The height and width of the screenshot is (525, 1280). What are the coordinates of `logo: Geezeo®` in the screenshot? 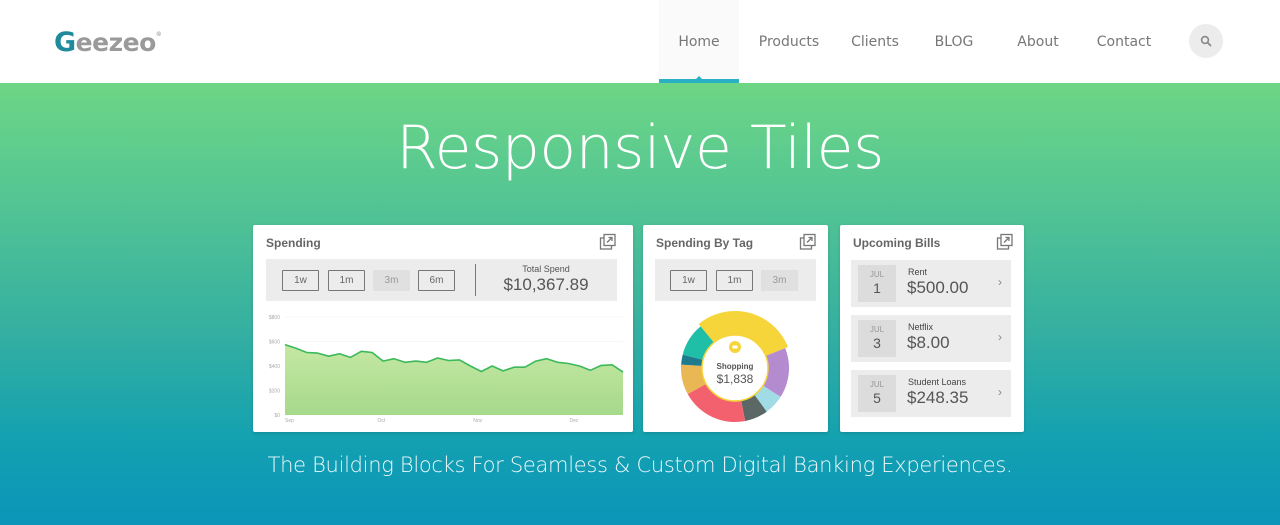 It's located at (108, 42).